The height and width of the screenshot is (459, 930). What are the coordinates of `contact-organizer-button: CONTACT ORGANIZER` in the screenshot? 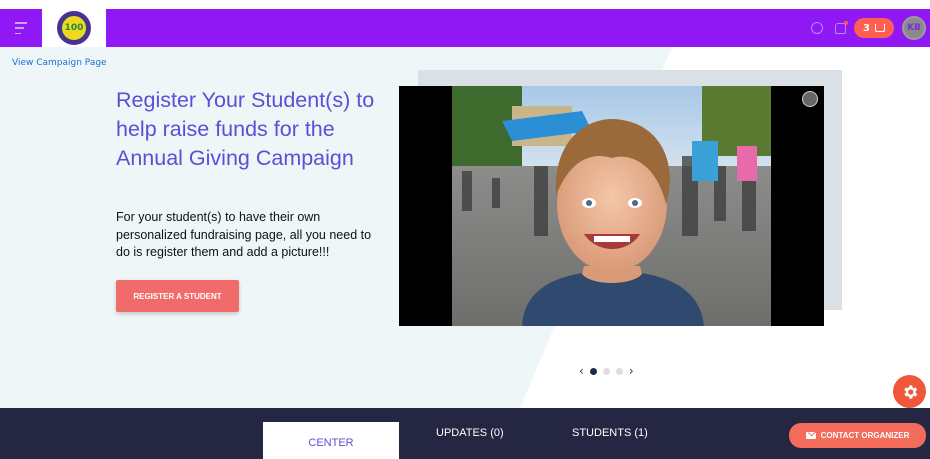 It's located at (857, 435).